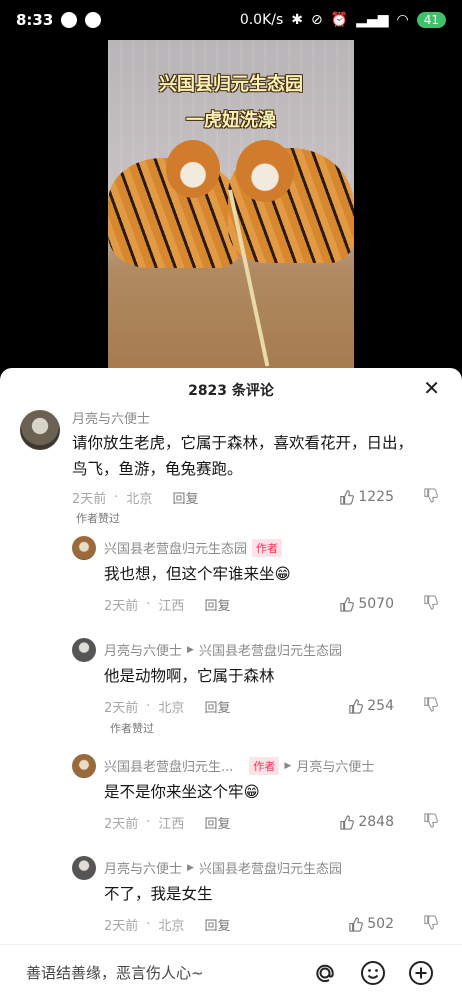 The width and height of the screenshot is (462, 1000). I want to click on alarm-icon: ⏰, so click(339, 20).